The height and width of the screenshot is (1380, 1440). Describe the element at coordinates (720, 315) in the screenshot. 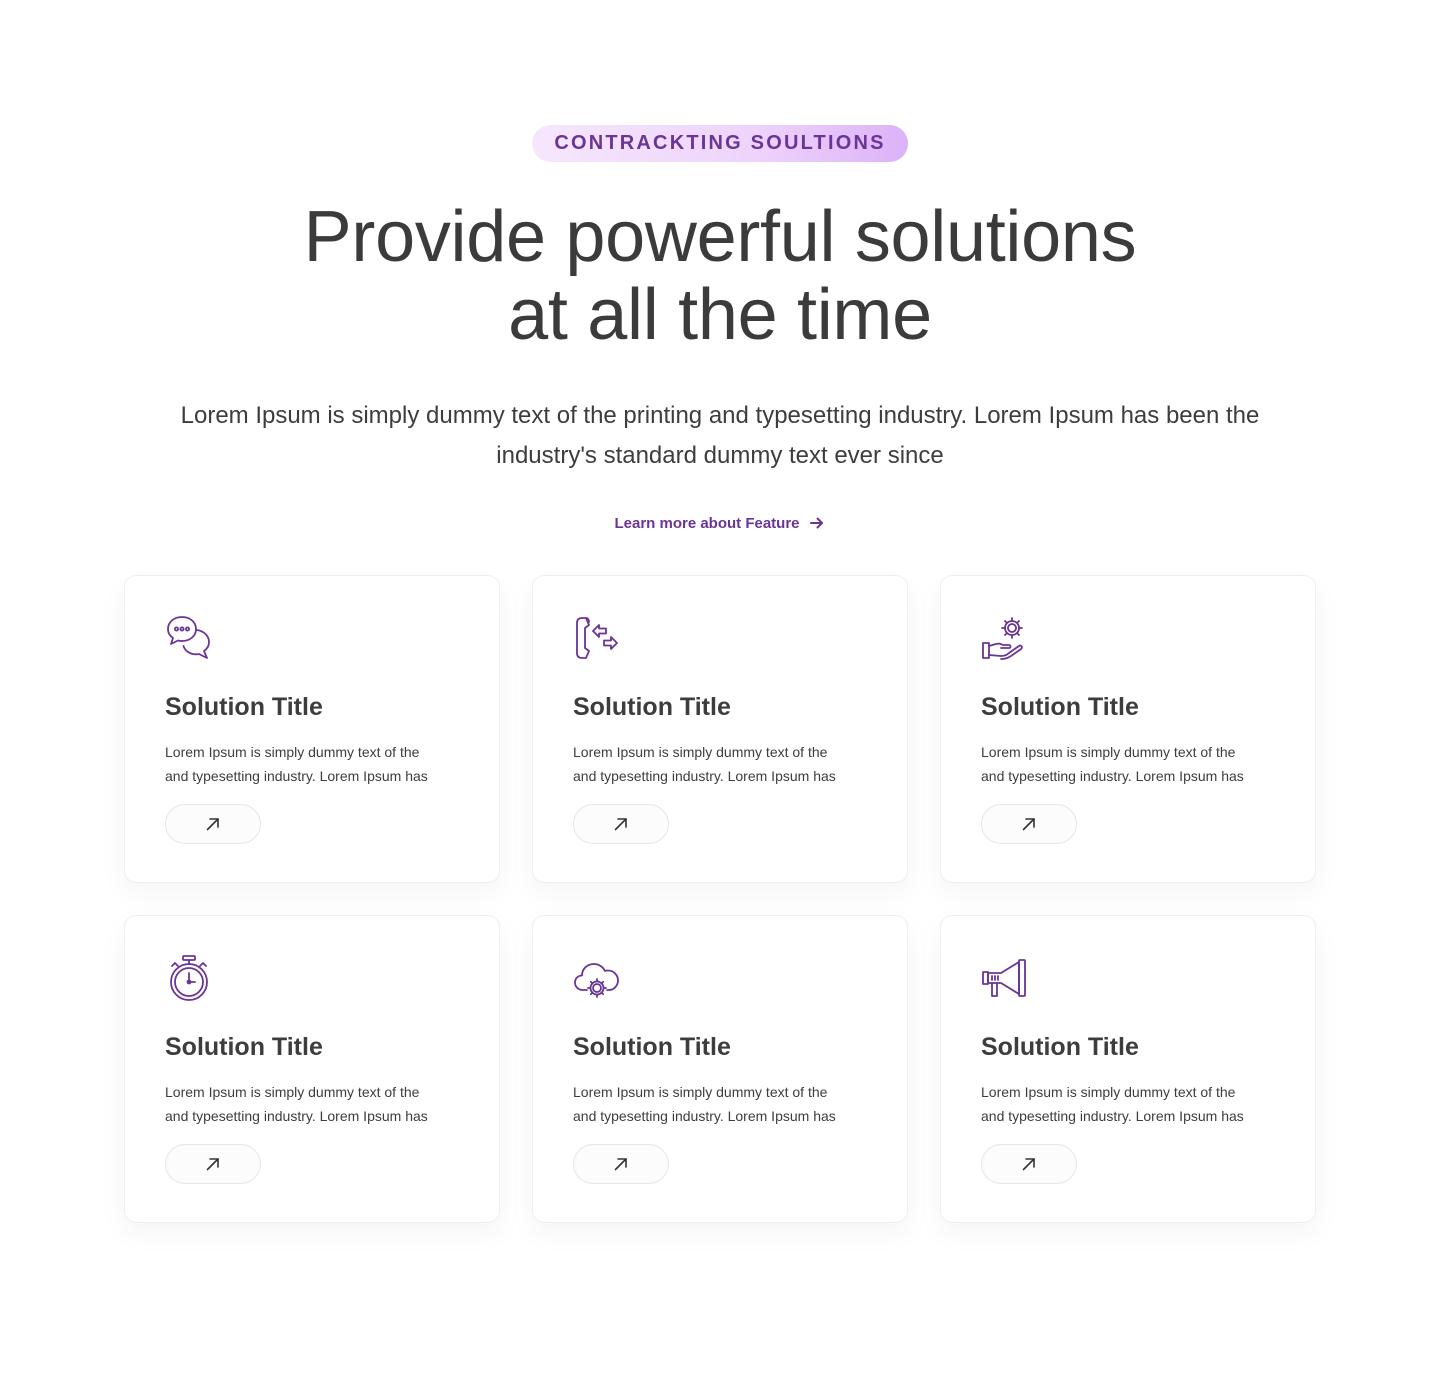

I see `title-line-2: at all the time` at that location.